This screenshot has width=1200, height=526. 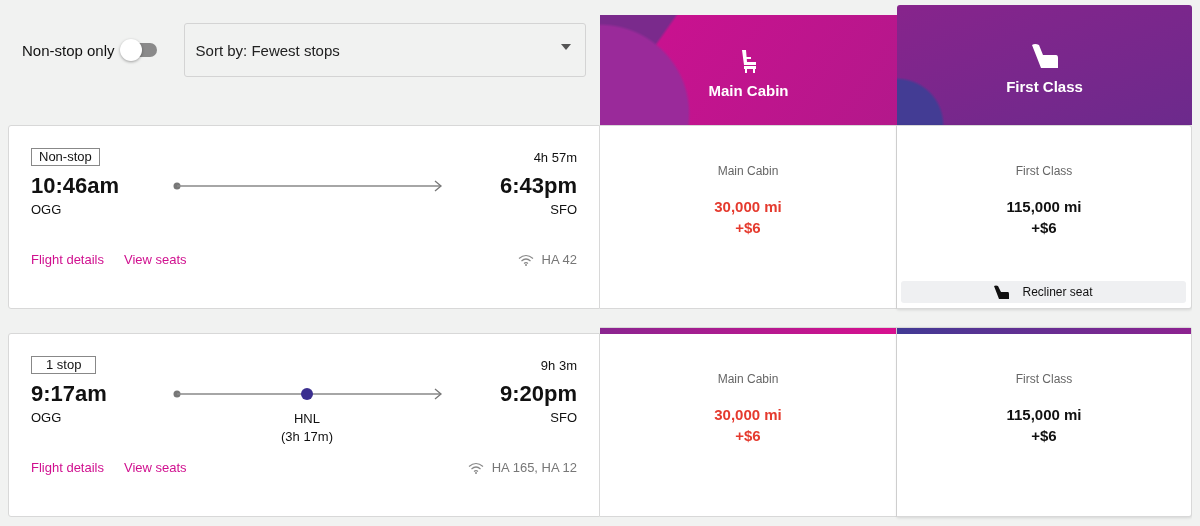 I want to click on arrival-time: 9:20pm, so click(x=538, y=394).